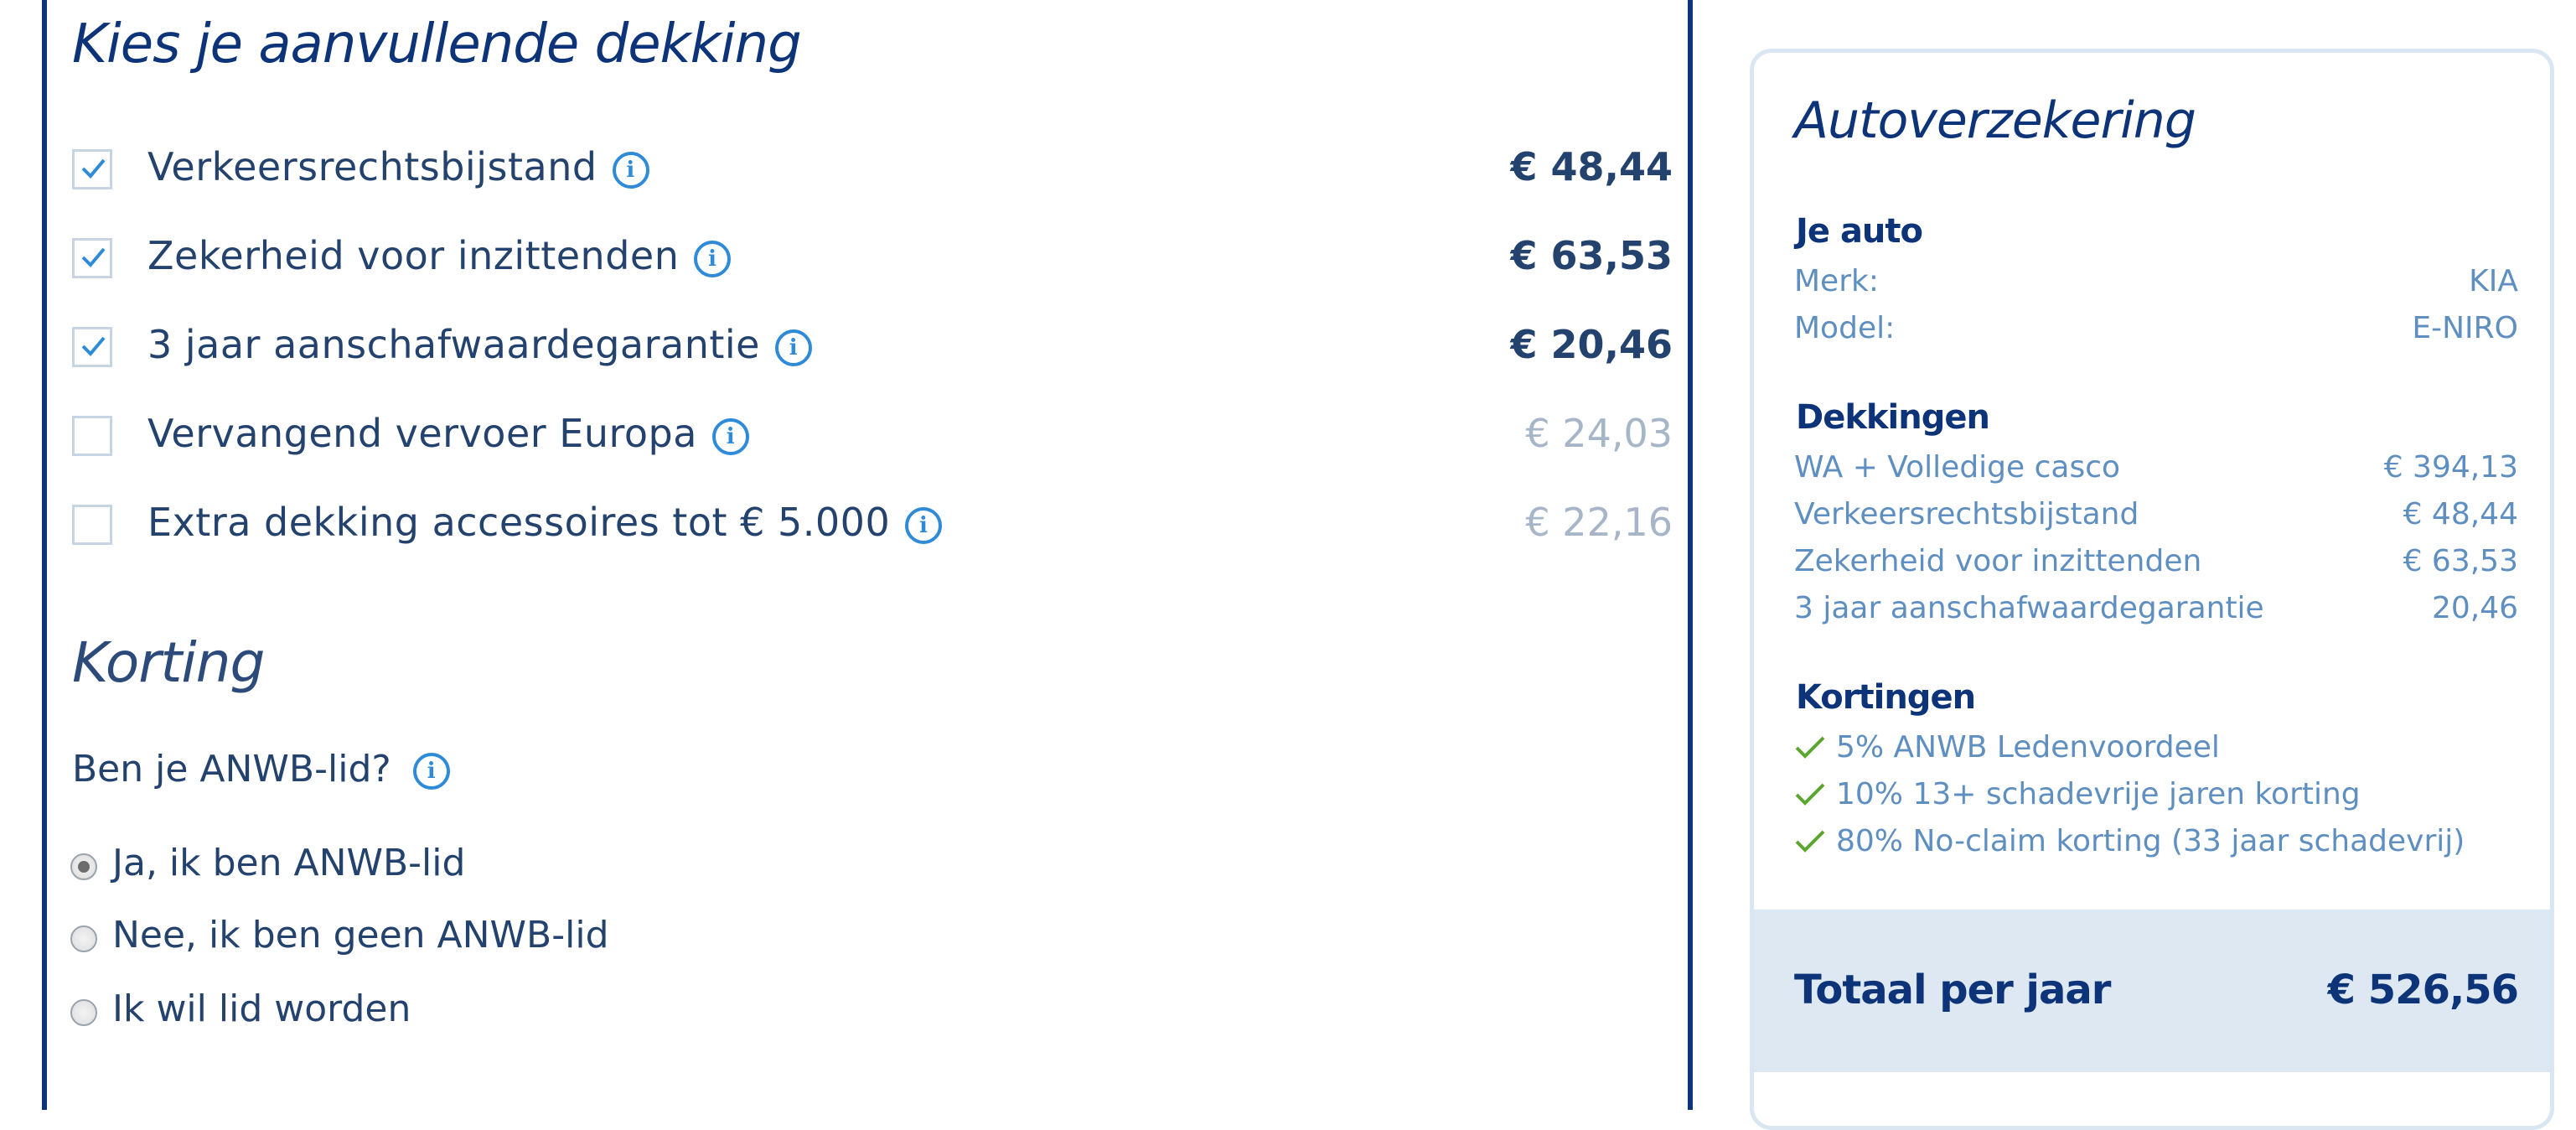 Image resolution: width=2576 pixels, height=1130 pixels. What do you see at coordinates (1599, 433) in the screenshot?
I see `coverage-price: € 24,03` at bounding box center [1599, 433].